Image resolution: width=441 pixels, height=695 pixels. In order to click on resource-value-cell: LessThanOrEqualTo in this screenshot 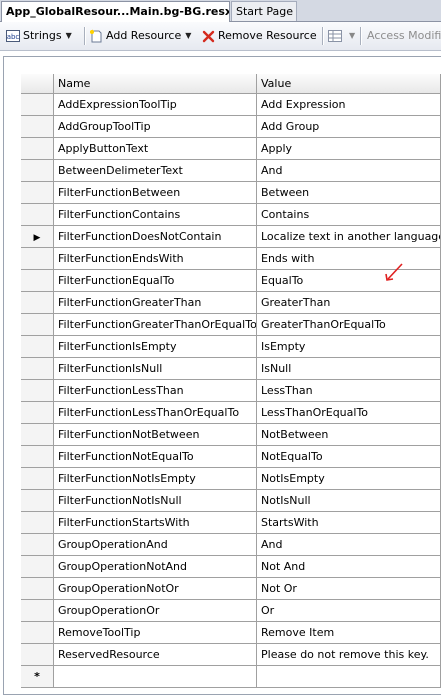, I will do `click(349, 413)`.